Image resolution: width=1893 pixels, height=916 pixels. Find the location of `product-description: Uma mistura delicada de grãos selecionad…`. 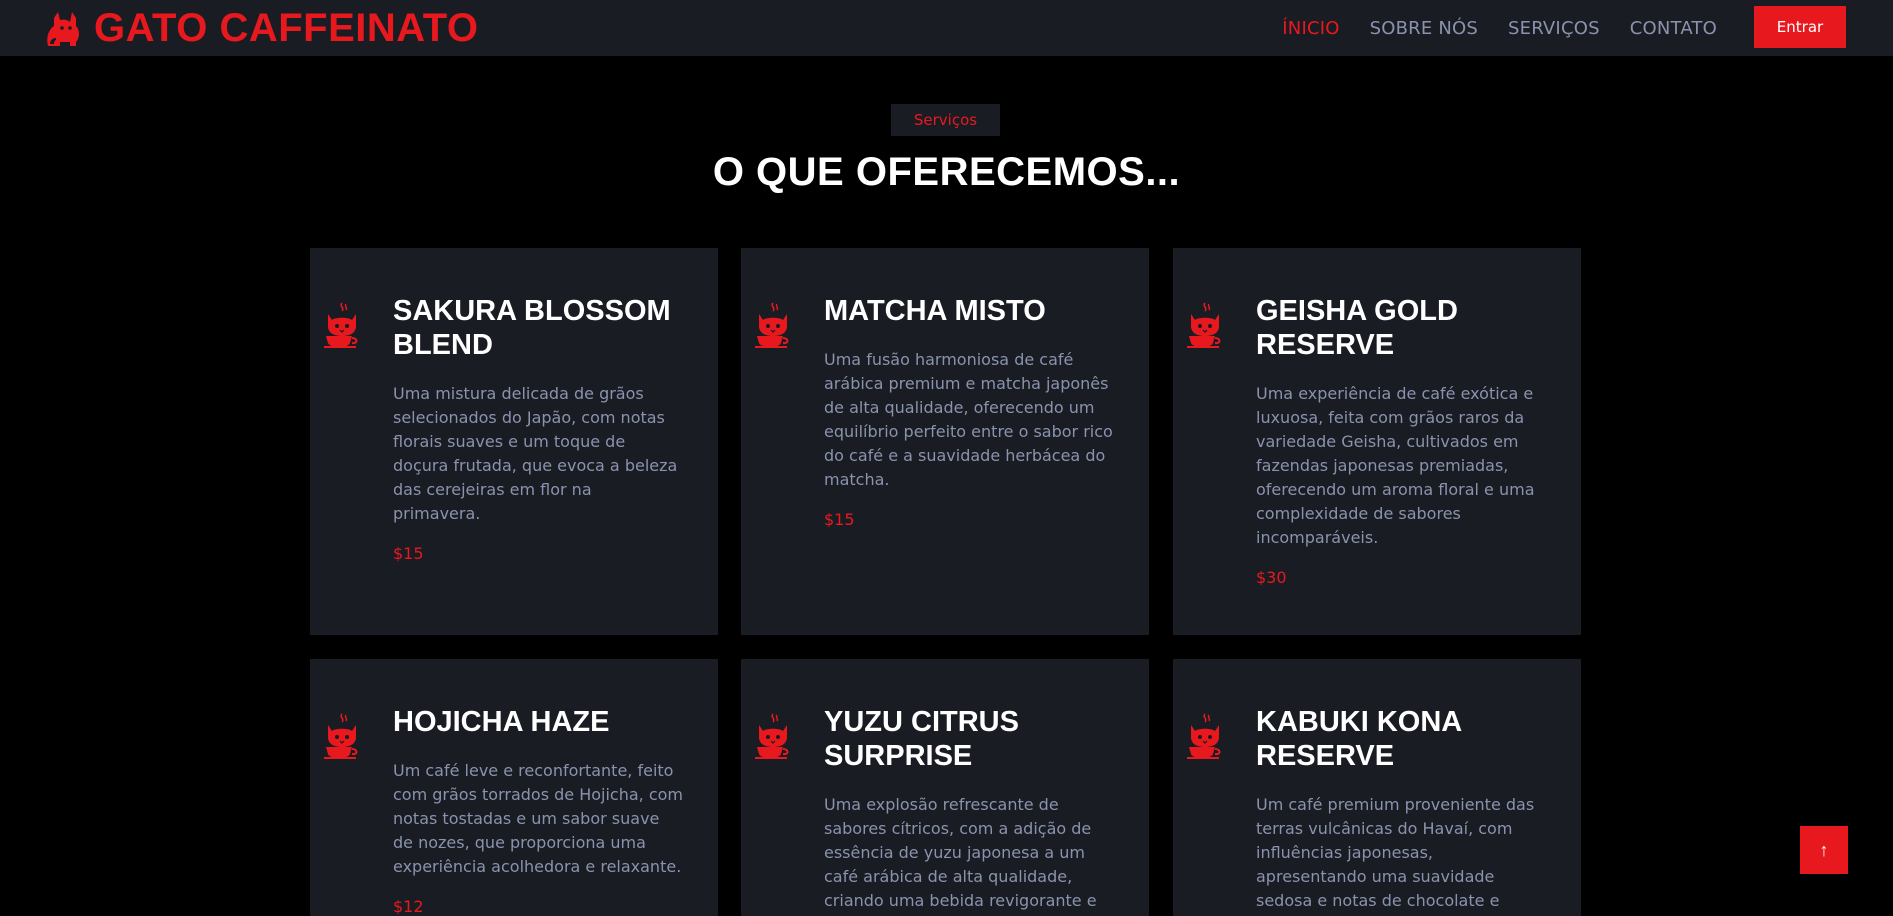

product-description: Uma mistura delicada de grãos selecionad… is located at coordinates (535, 453).